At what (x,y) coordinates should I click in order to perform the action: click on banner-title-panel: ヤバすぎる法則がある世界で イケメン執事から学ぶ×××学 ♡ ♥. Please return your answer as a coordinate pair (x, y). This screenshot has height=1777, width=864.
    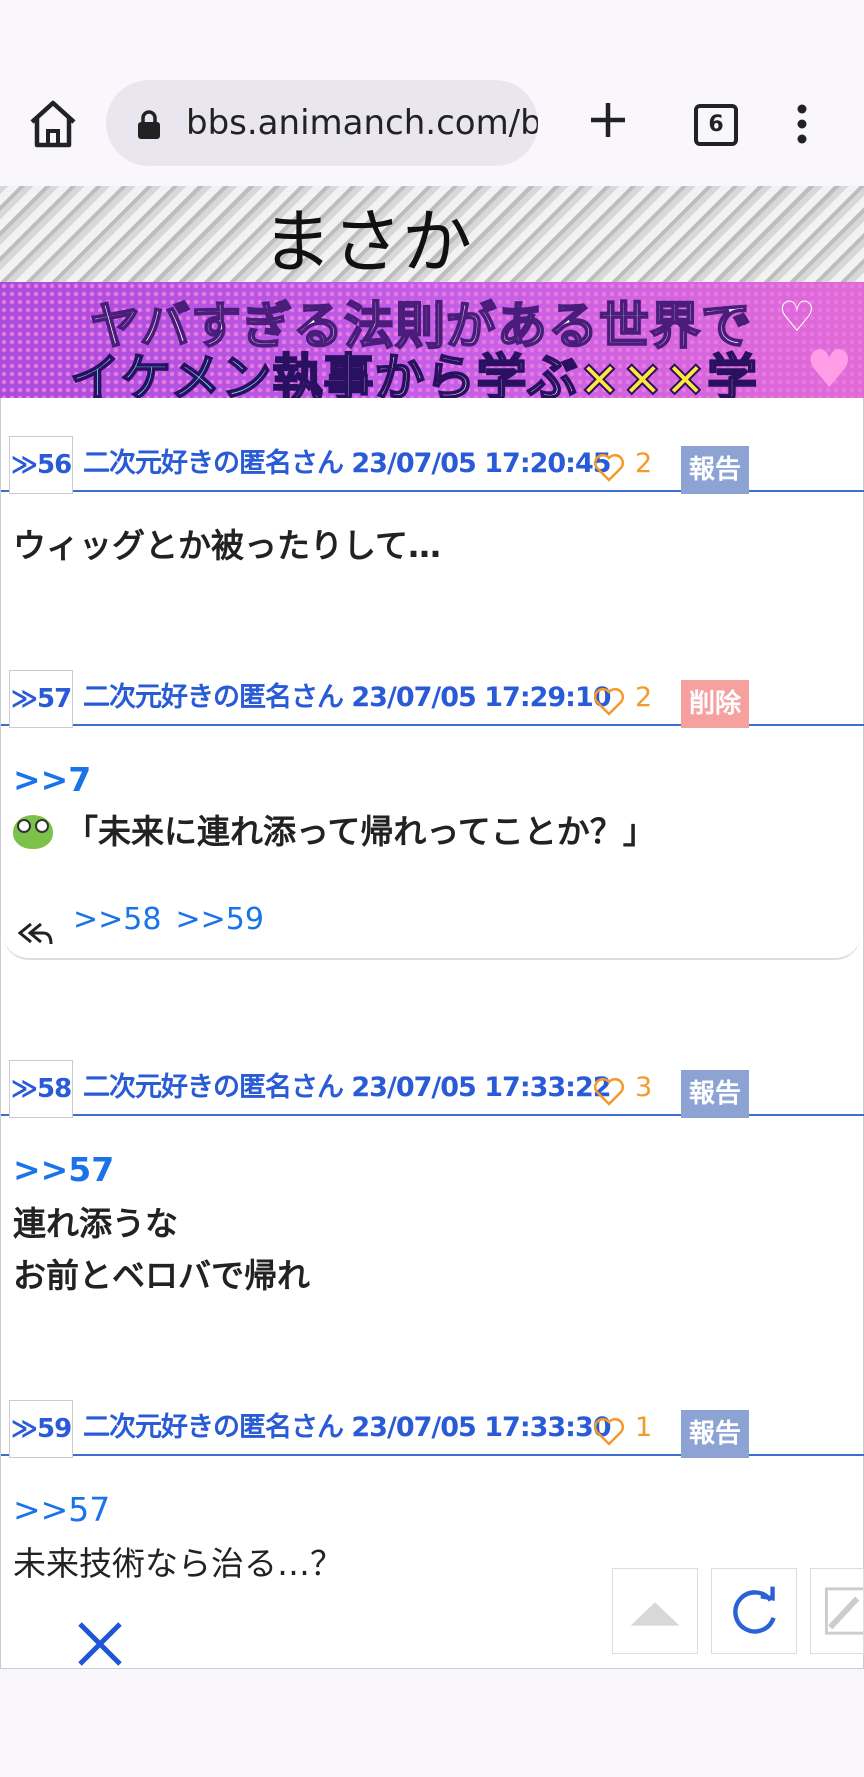
    Looking at the image, I should click on (432, 340).